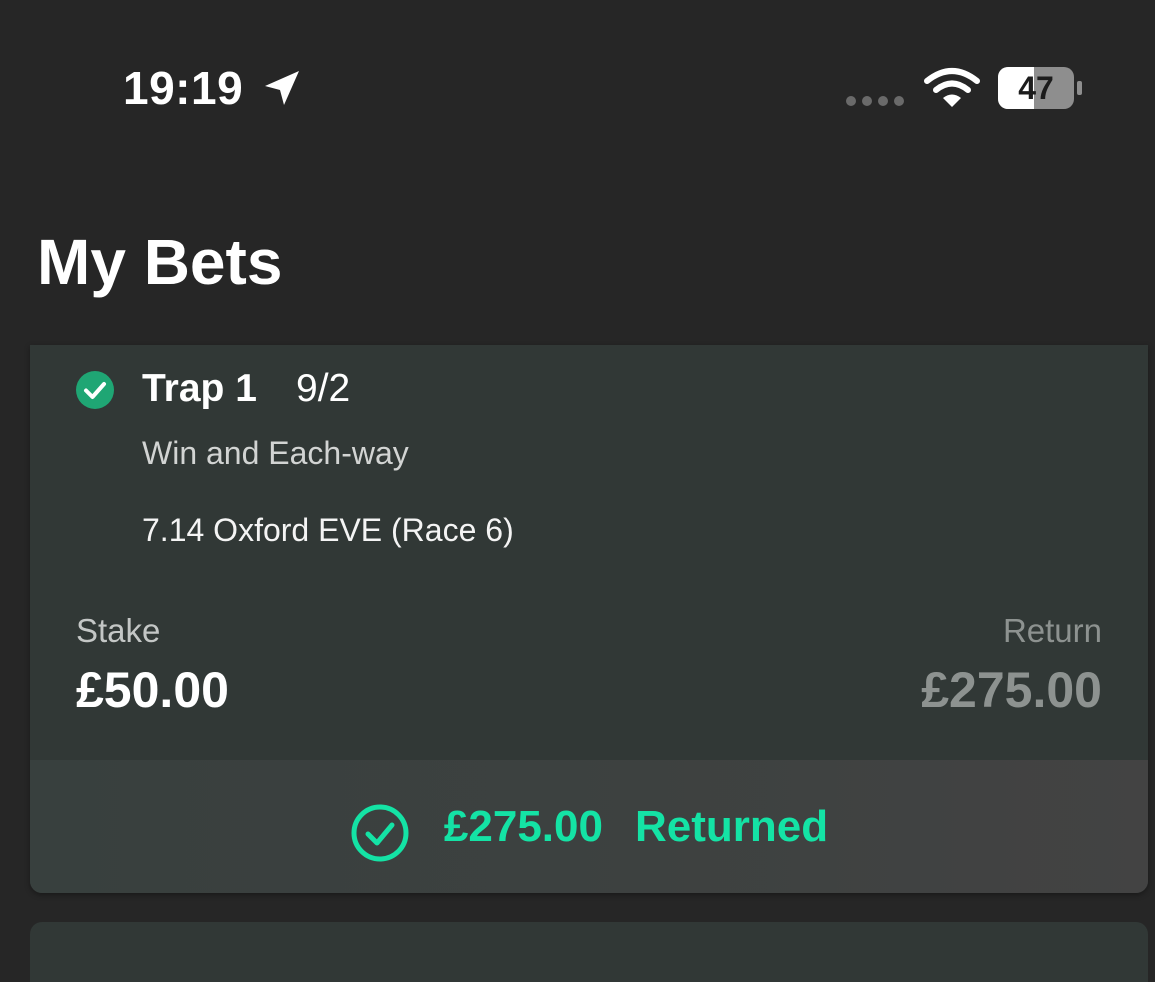 The width and height of the screenshot is (1155, 982). I want to click on check-circle-outline-icon, so click(380, 832).